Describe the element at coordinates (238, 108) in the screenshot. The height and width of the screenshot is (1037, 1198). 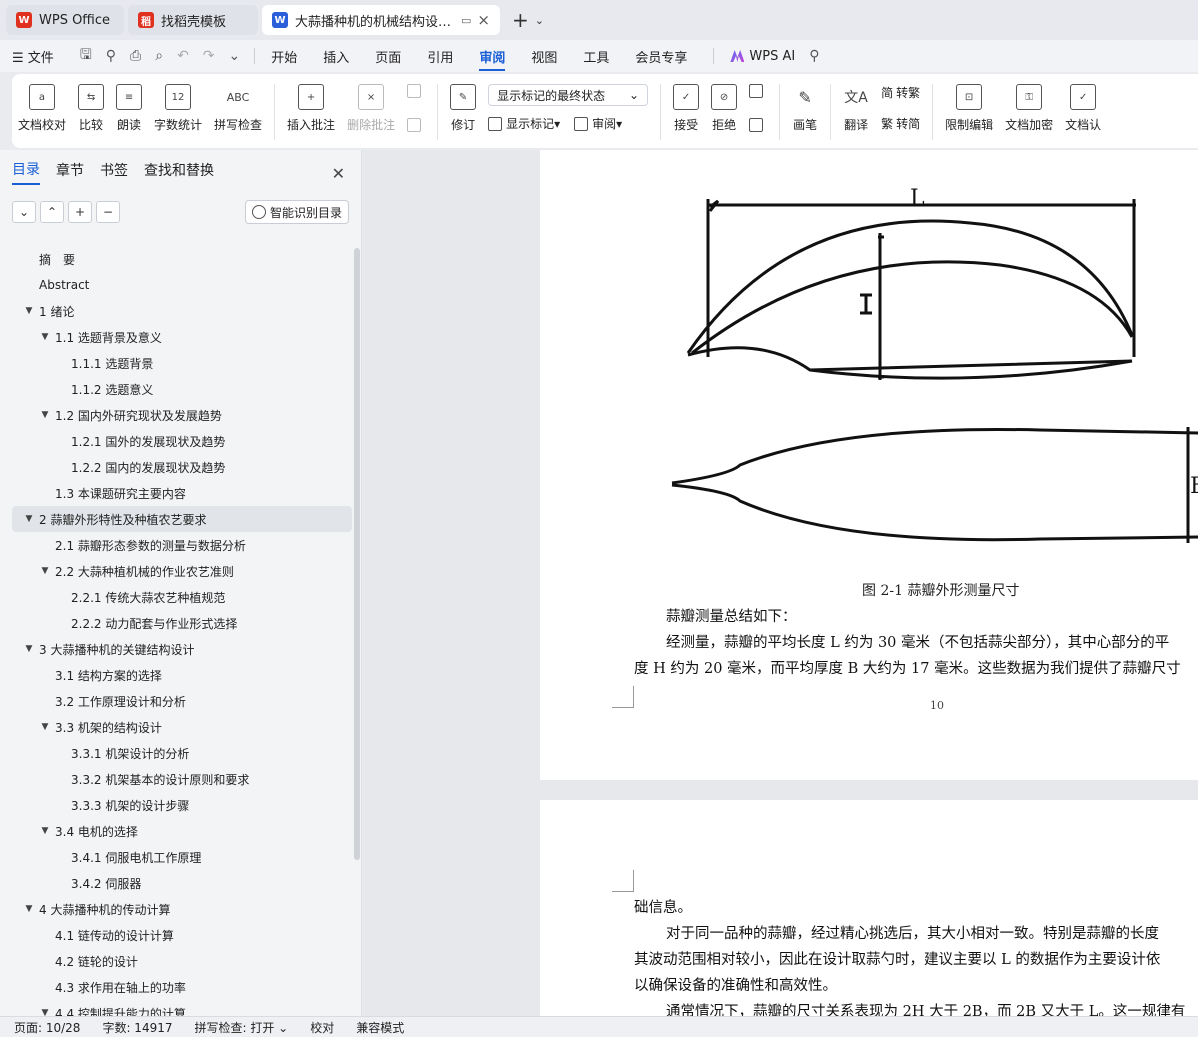
I see `spell-check-button: ABC 拼写检查` at that location.